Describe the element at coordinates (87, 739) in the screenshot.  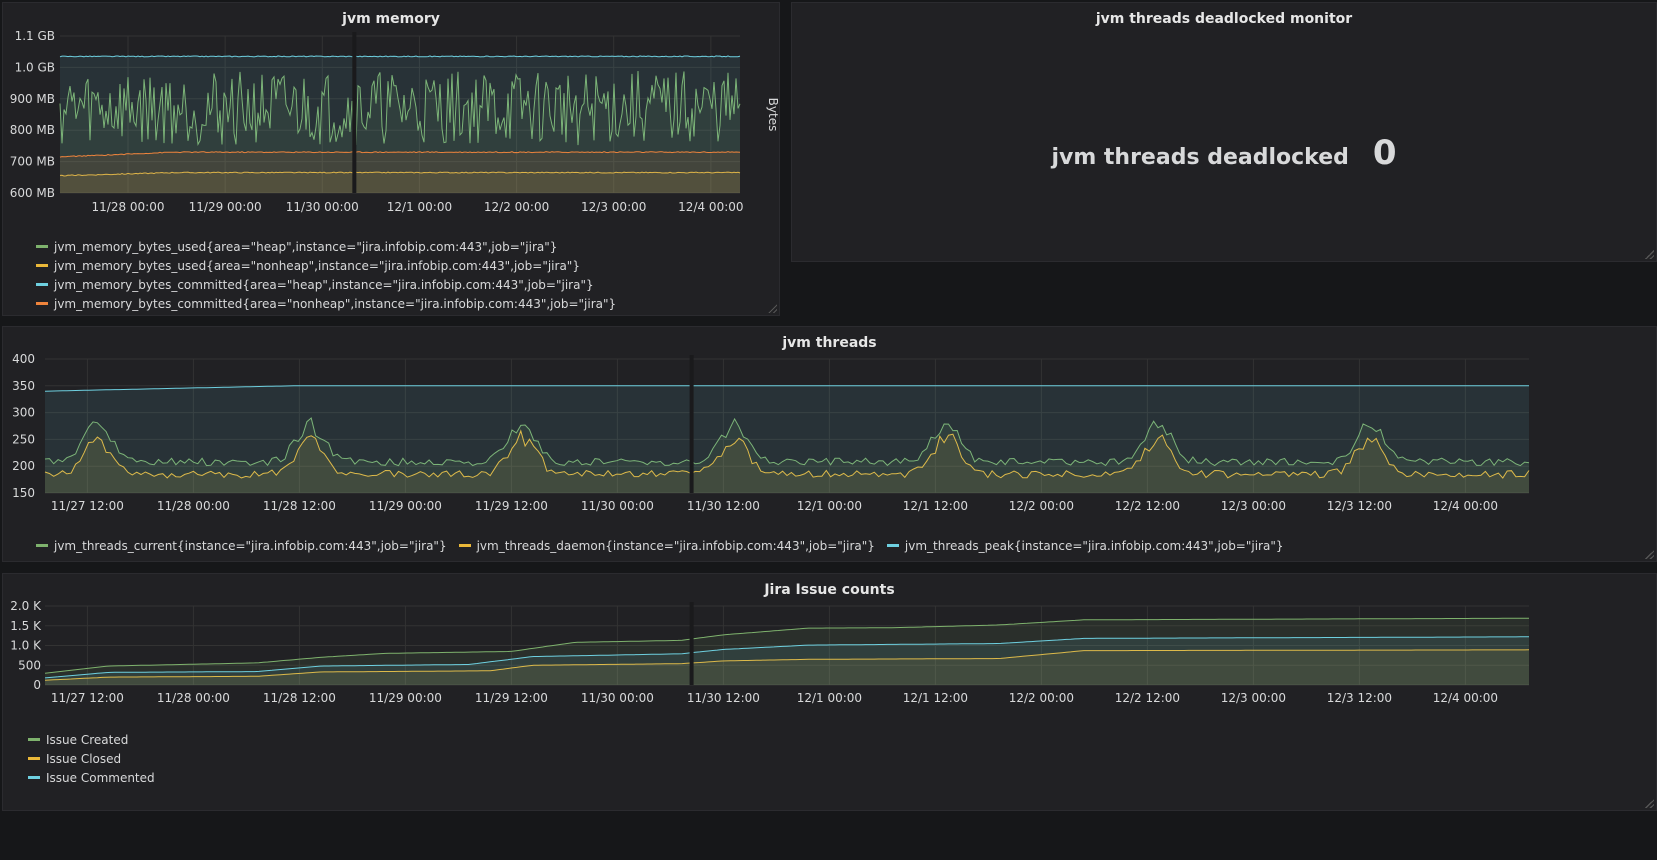
I see `legend-label: Issue Created` at that location.